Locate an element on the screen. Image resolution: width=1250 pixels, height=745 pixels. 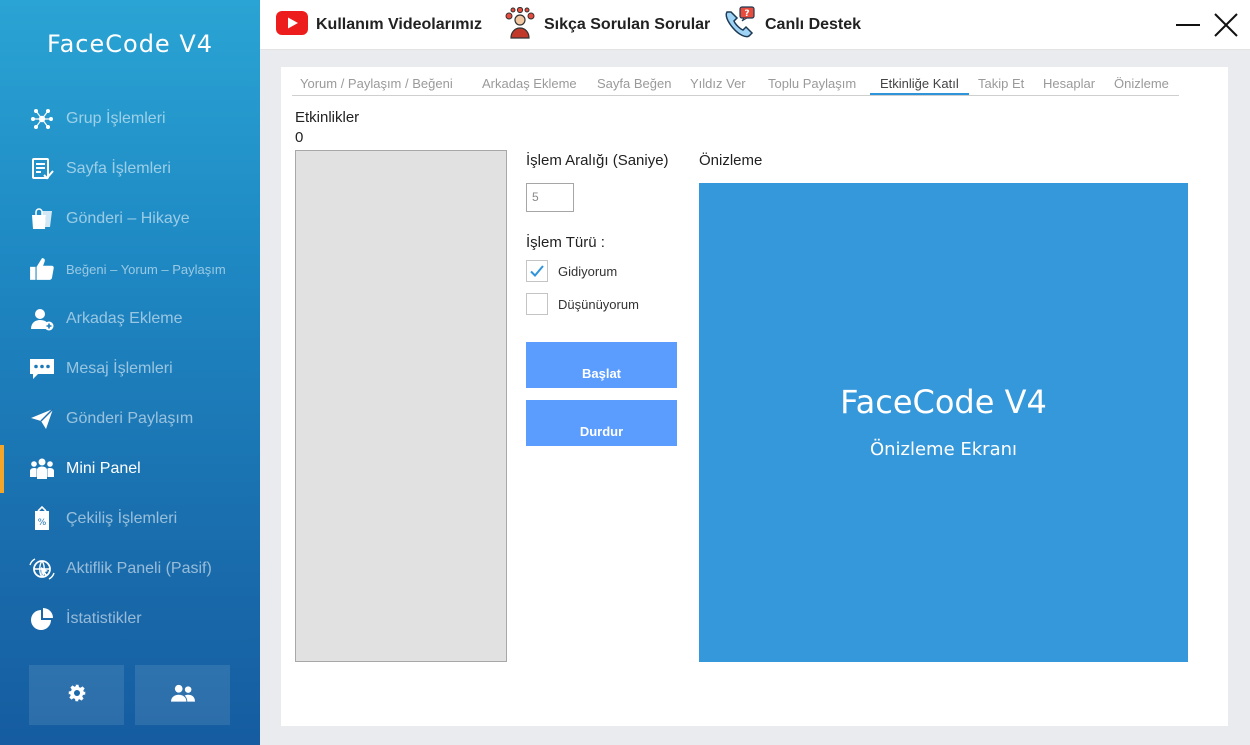
youtube-icon is located at coordinates (292, 25).